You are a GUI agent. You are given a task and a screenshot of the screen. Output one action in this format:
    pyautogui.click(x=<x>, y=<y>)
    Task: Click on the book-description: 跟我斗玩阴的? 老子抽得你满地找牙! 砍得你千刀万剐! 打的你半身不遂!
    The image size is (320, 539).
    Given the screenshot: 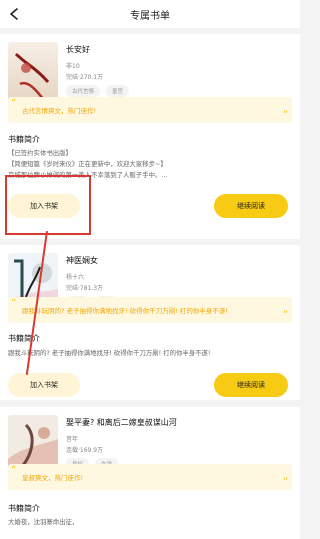 What is the action you would take?
    pyautogui.click(x=150, y=353)
    